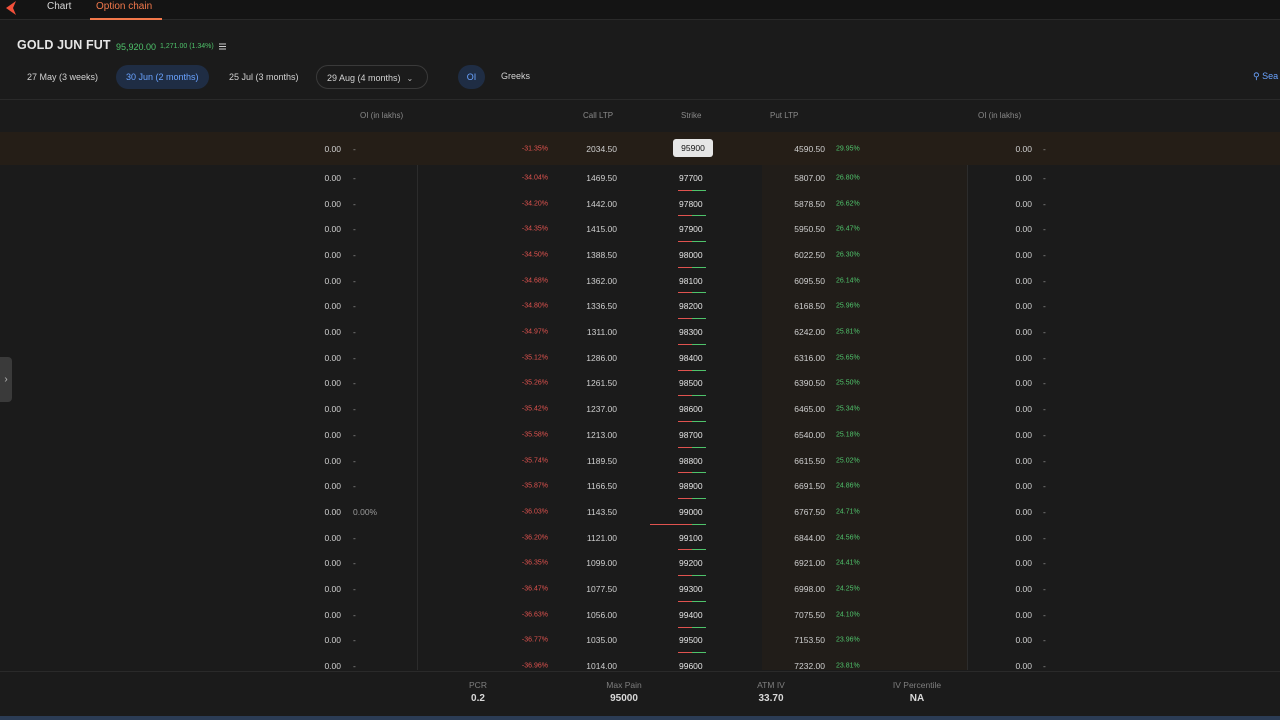 This screenshot has width=1280, height=720. I want to click on put-ltp: 6316.00, so click(809, 358).